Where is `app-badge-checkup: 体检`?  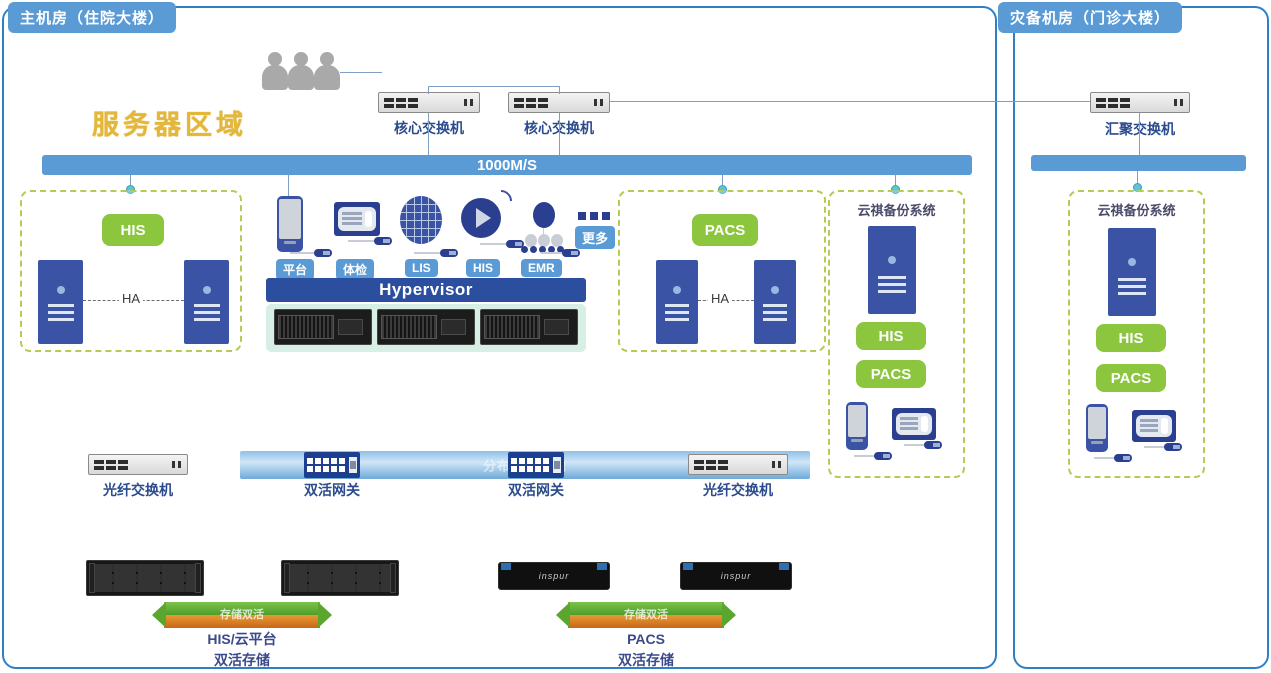
app-badge-checkup: 体检 is located at coordinates (355, 269).